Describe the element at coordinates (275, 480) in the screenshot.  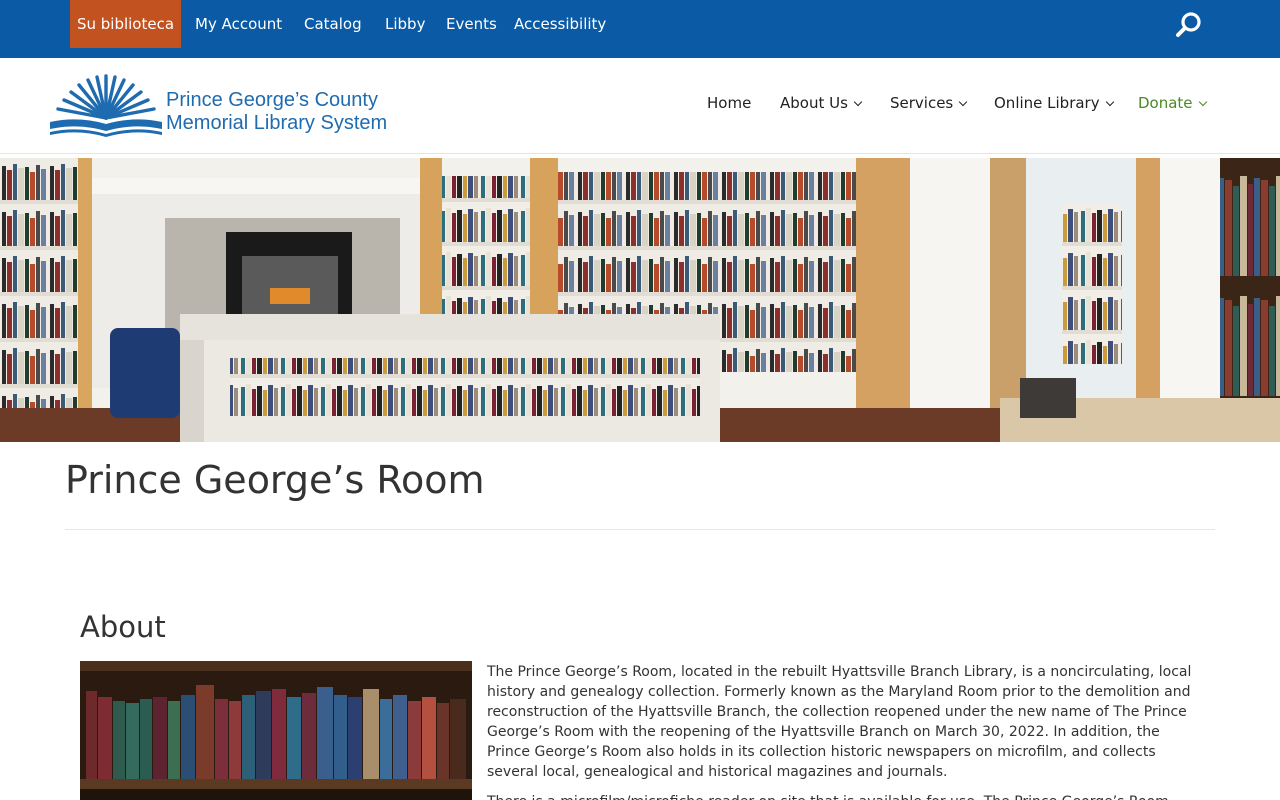
I see `page-title: Prince George’s Room` at that location.